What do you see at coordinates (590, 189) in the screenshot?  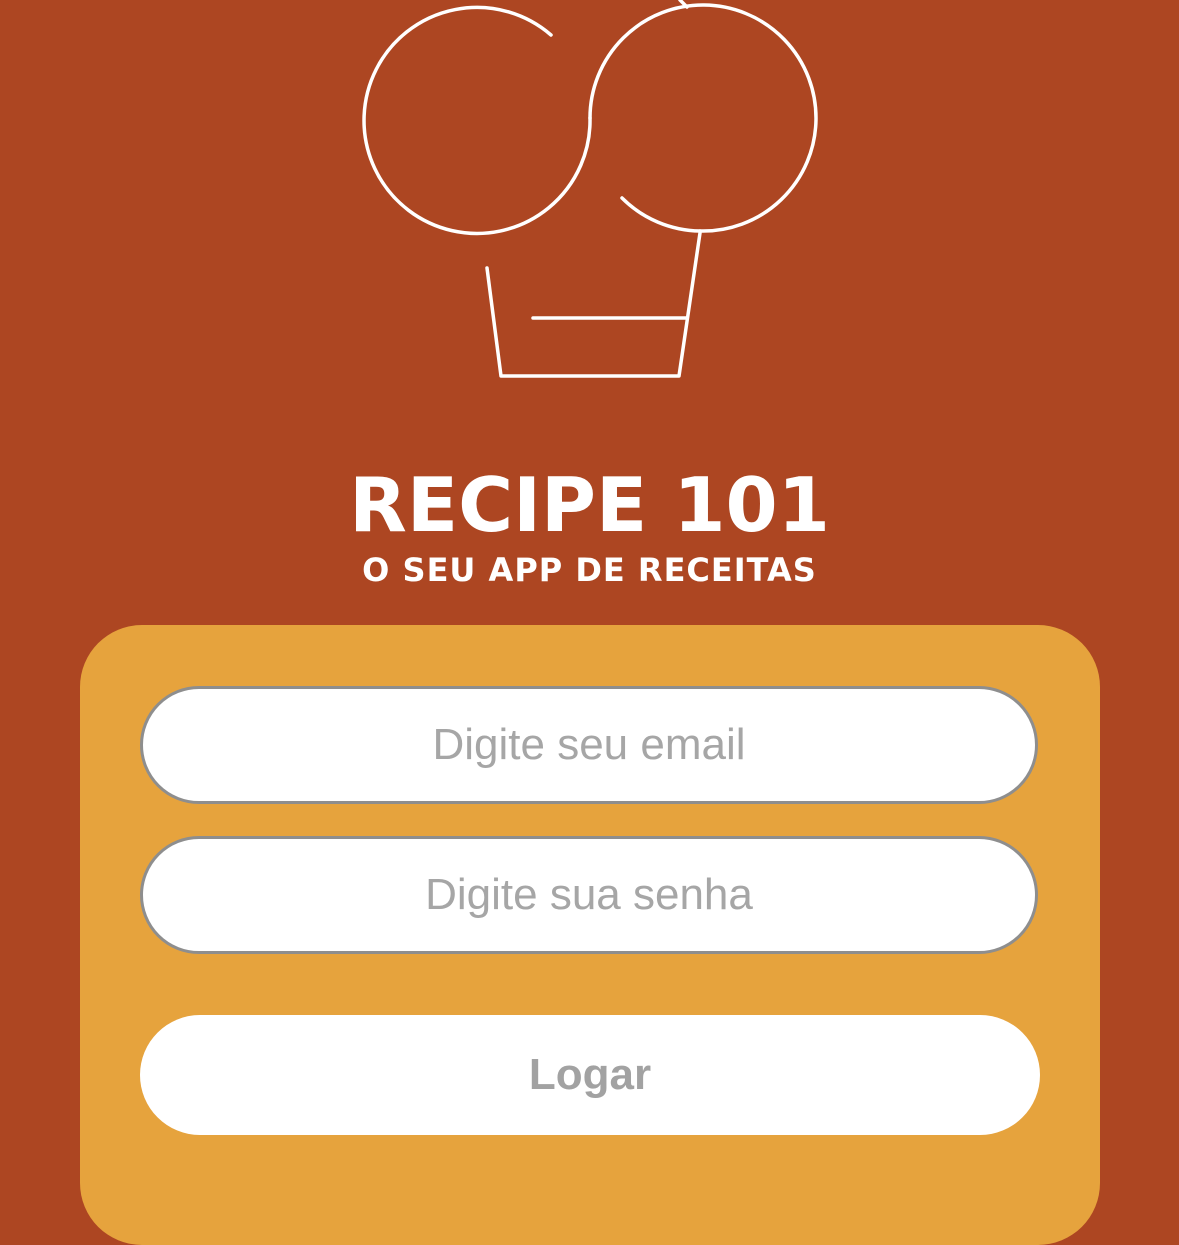 I see `chef-hat-icon` at bounding box center [590, 189].